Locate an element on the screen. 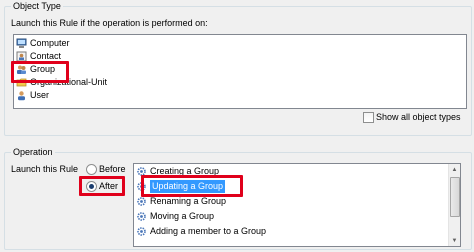 The width and height of the screenshot is (474, 252). list-item-group: Group is located at coordinates (35, 69).